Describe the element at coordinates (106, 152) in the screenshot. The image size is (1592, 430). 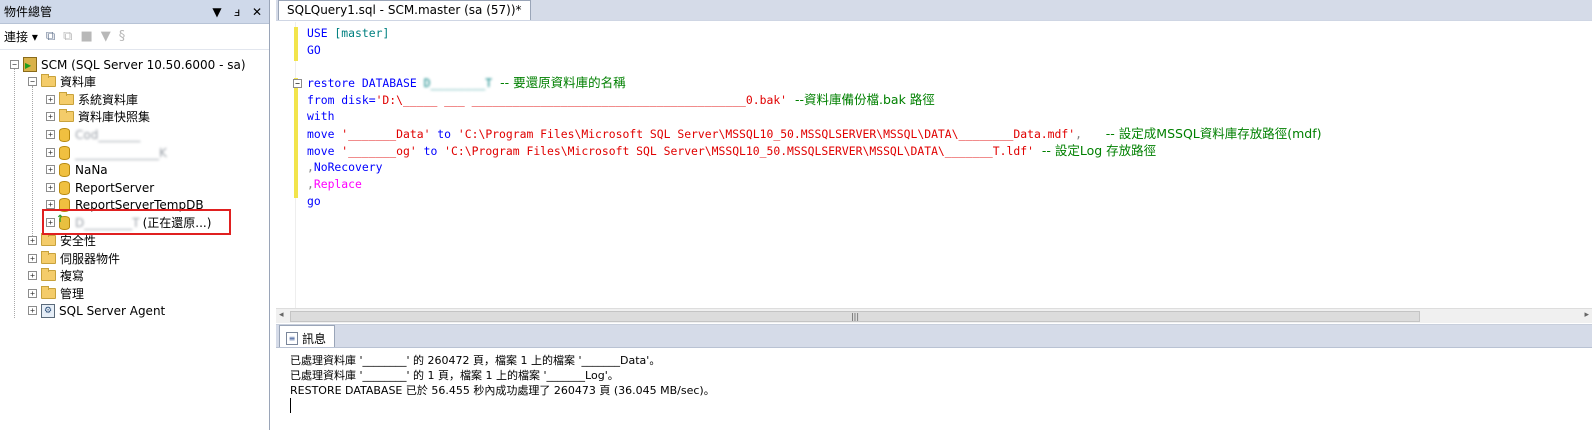
I see `tree-node-db: + ______________K` at that location.